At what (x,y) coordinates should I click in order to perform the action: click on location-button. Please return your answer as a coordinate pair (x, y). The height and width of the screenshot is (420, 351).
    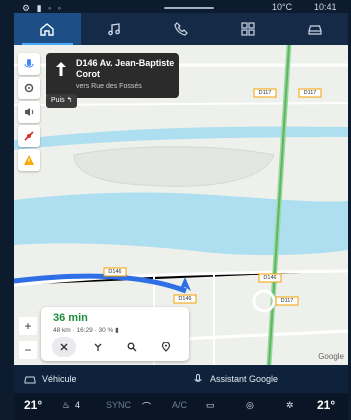
    Looking at the image, I should click on (166, 347).